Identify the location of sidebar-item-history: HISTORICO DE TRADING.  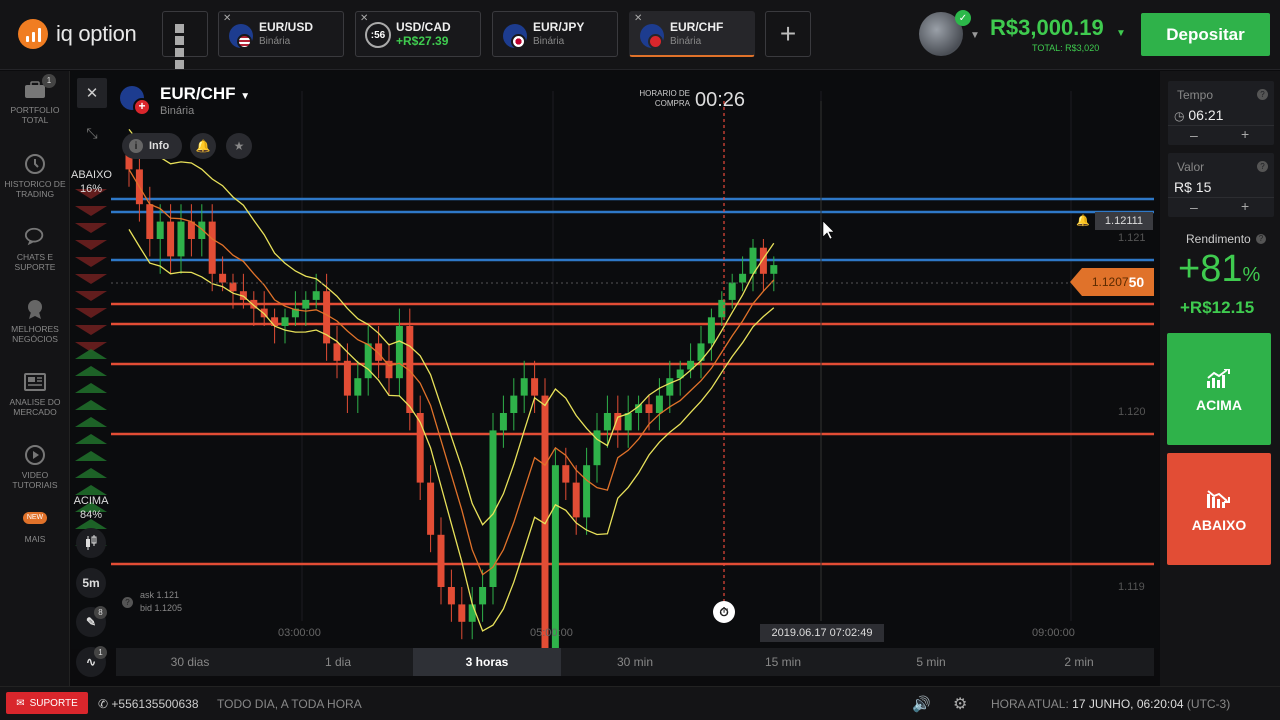
(35, 176).